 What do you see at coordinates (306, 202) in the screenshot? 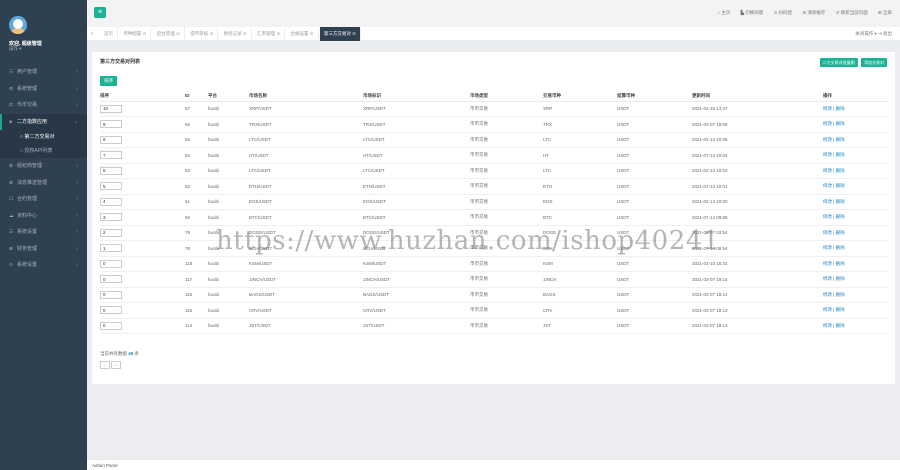
I see `cell-market-name: EOS/USDT` at bounding box center [306, 202].